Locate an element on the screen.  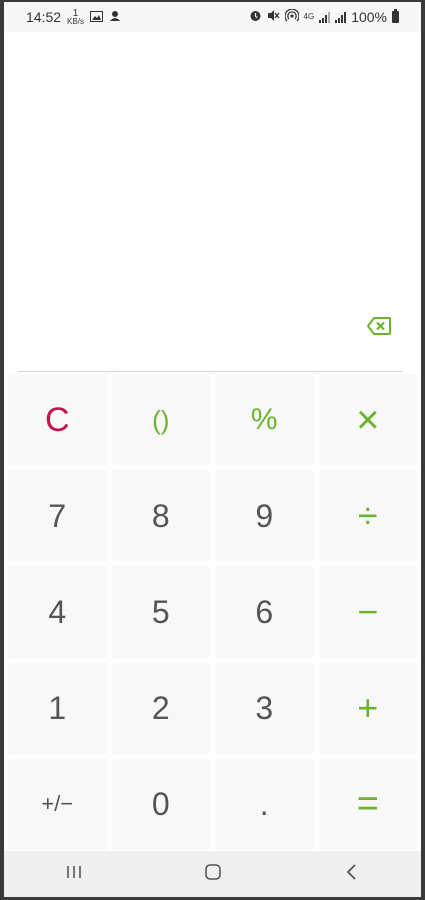
display-divider is located at coordinates (210, 371).